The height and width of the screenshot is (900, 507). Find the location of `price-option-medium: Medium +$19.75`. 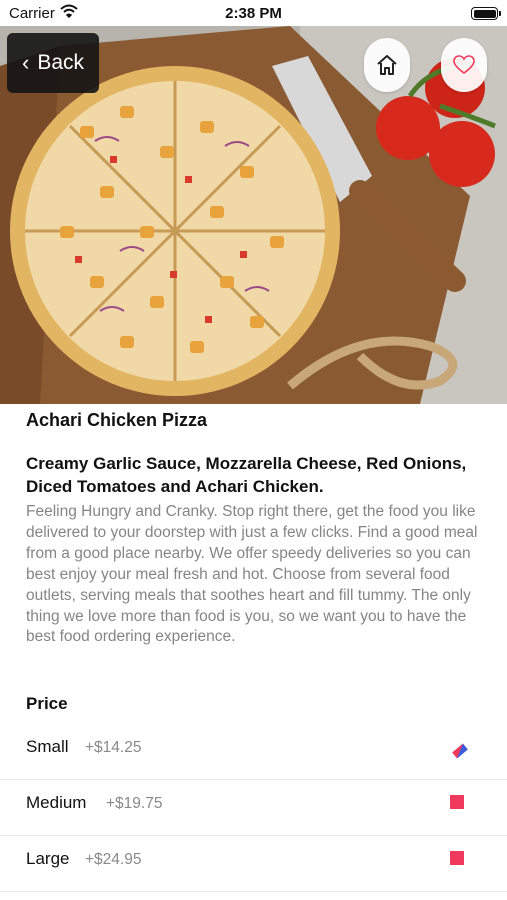

price-option-medium: Medium +$19.75 is located at coordinates (253, 808).